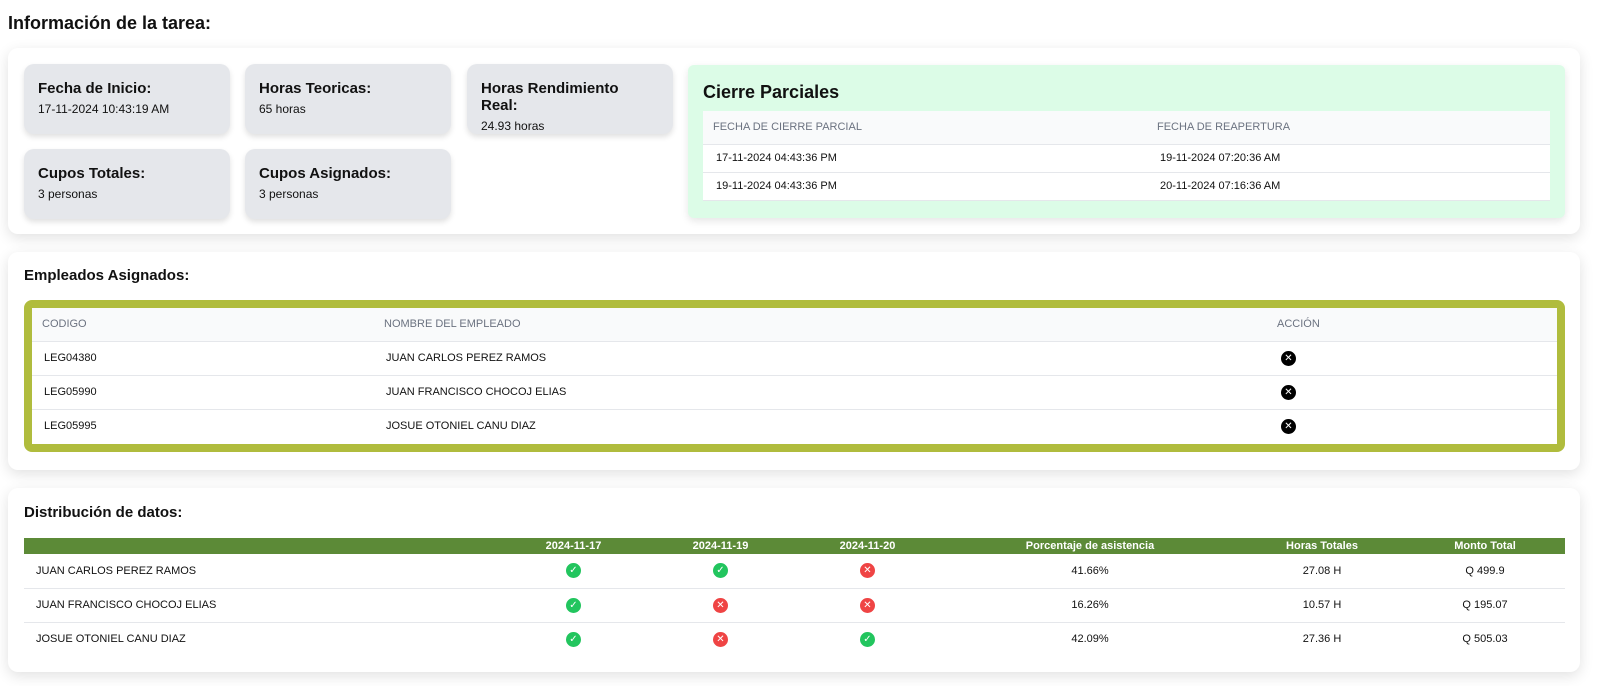 The width and height of the screenshot is (1600, 686). What do you see at coordinates (771, 92) in the screenshot?
I see `partial-closures-title: Cierre Parciales` at bounding box center [771, 92].